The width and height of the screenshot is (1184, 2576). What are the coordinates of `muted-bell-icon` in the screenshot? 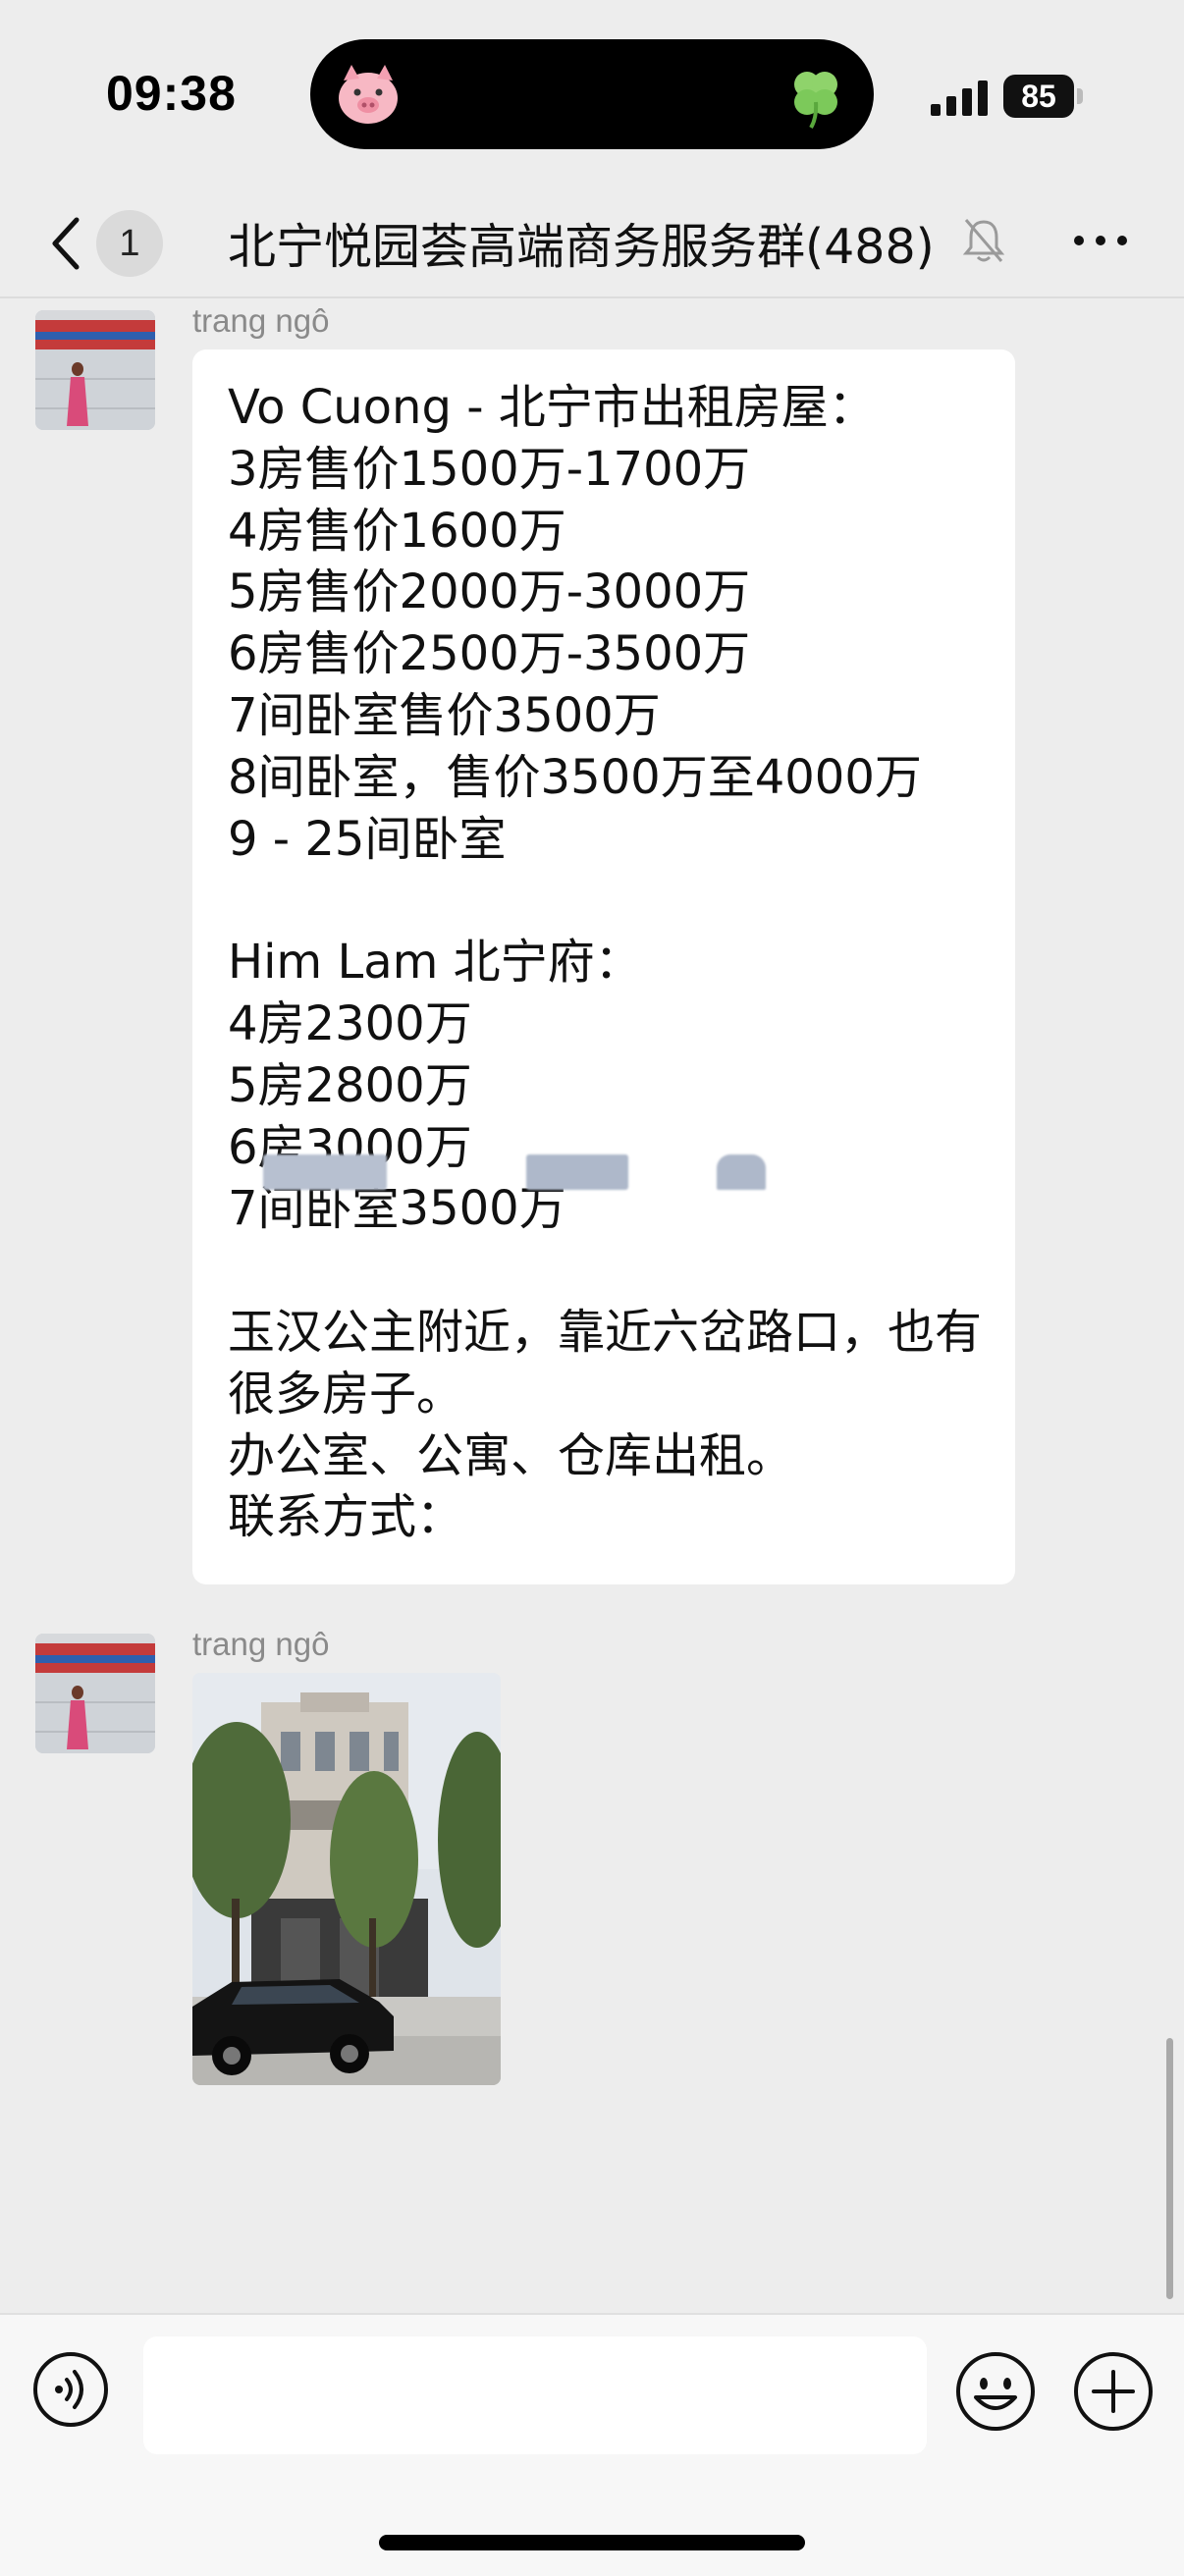 It's located at (984, 240).